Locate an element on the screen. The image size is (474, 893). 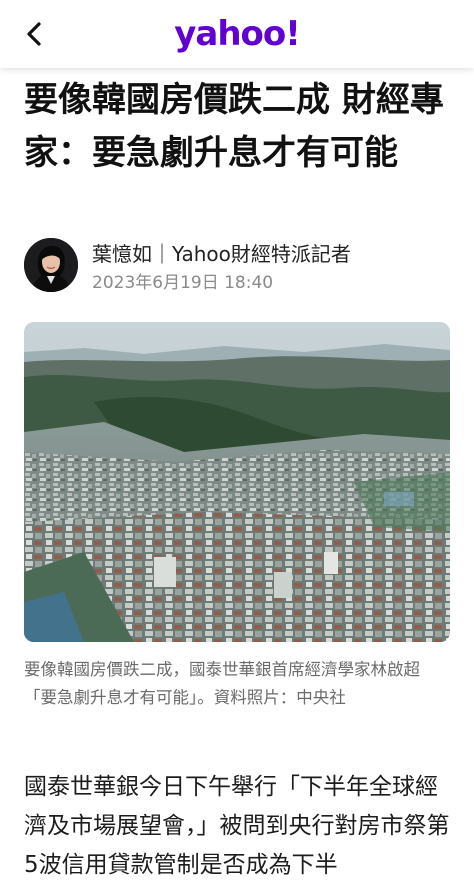
publish-date: 2023年6月19日 18:40 is located at coordinates (183, 283).